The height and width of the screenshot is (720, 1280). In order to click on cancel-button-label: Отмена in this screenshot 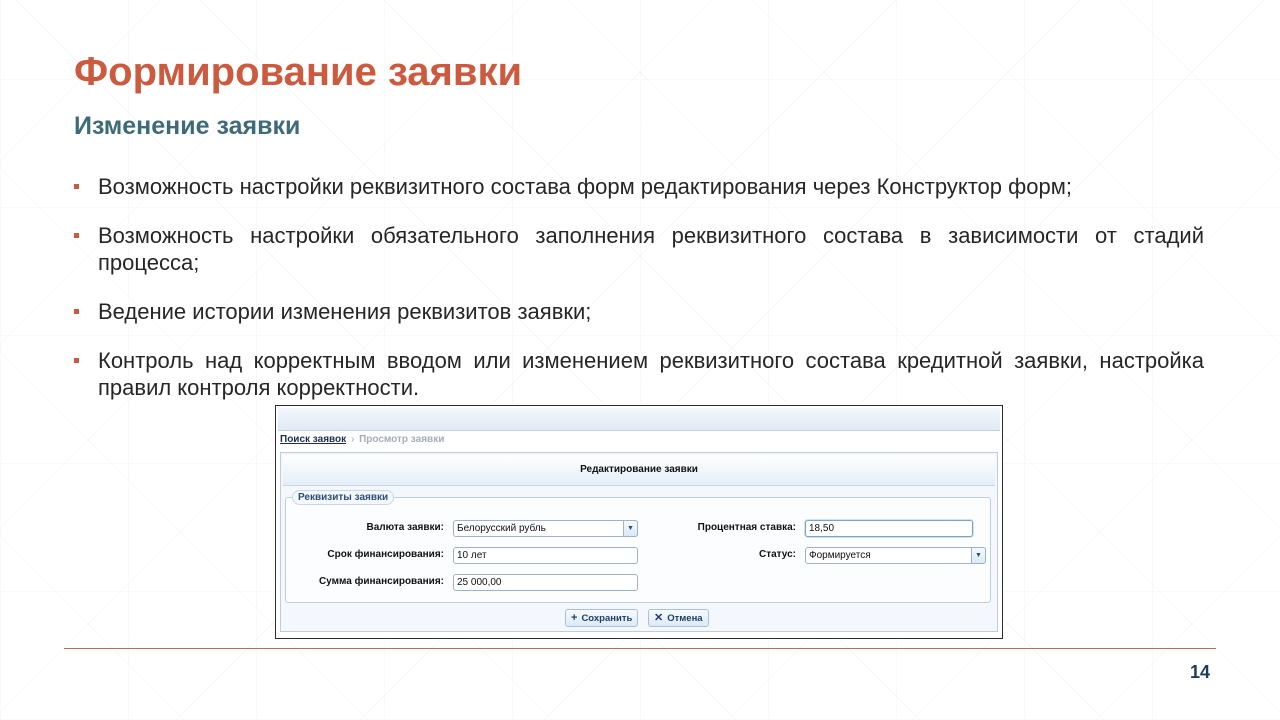, I will do `click(685, 618)`.